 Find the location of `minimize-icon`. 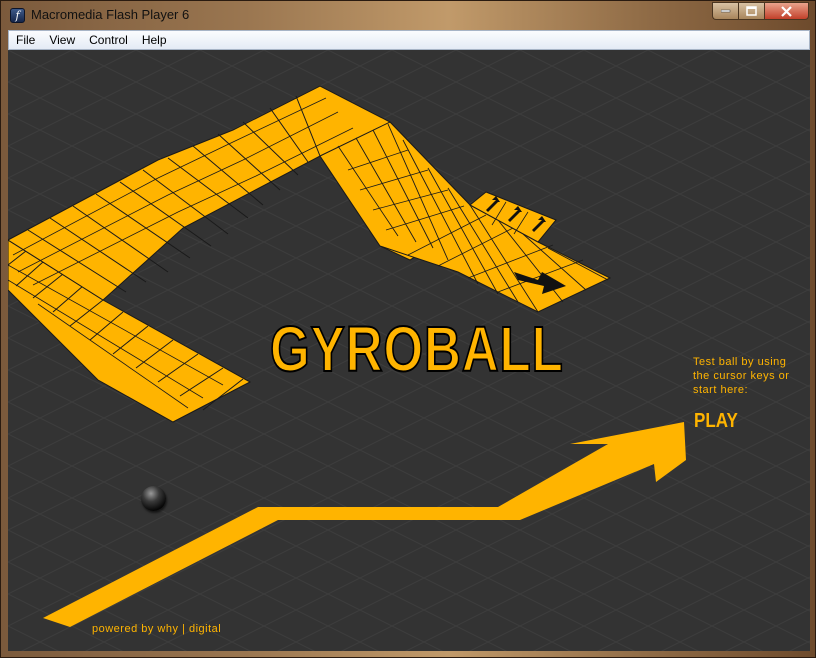

minimize-icon is located at coordinates (725, 11).